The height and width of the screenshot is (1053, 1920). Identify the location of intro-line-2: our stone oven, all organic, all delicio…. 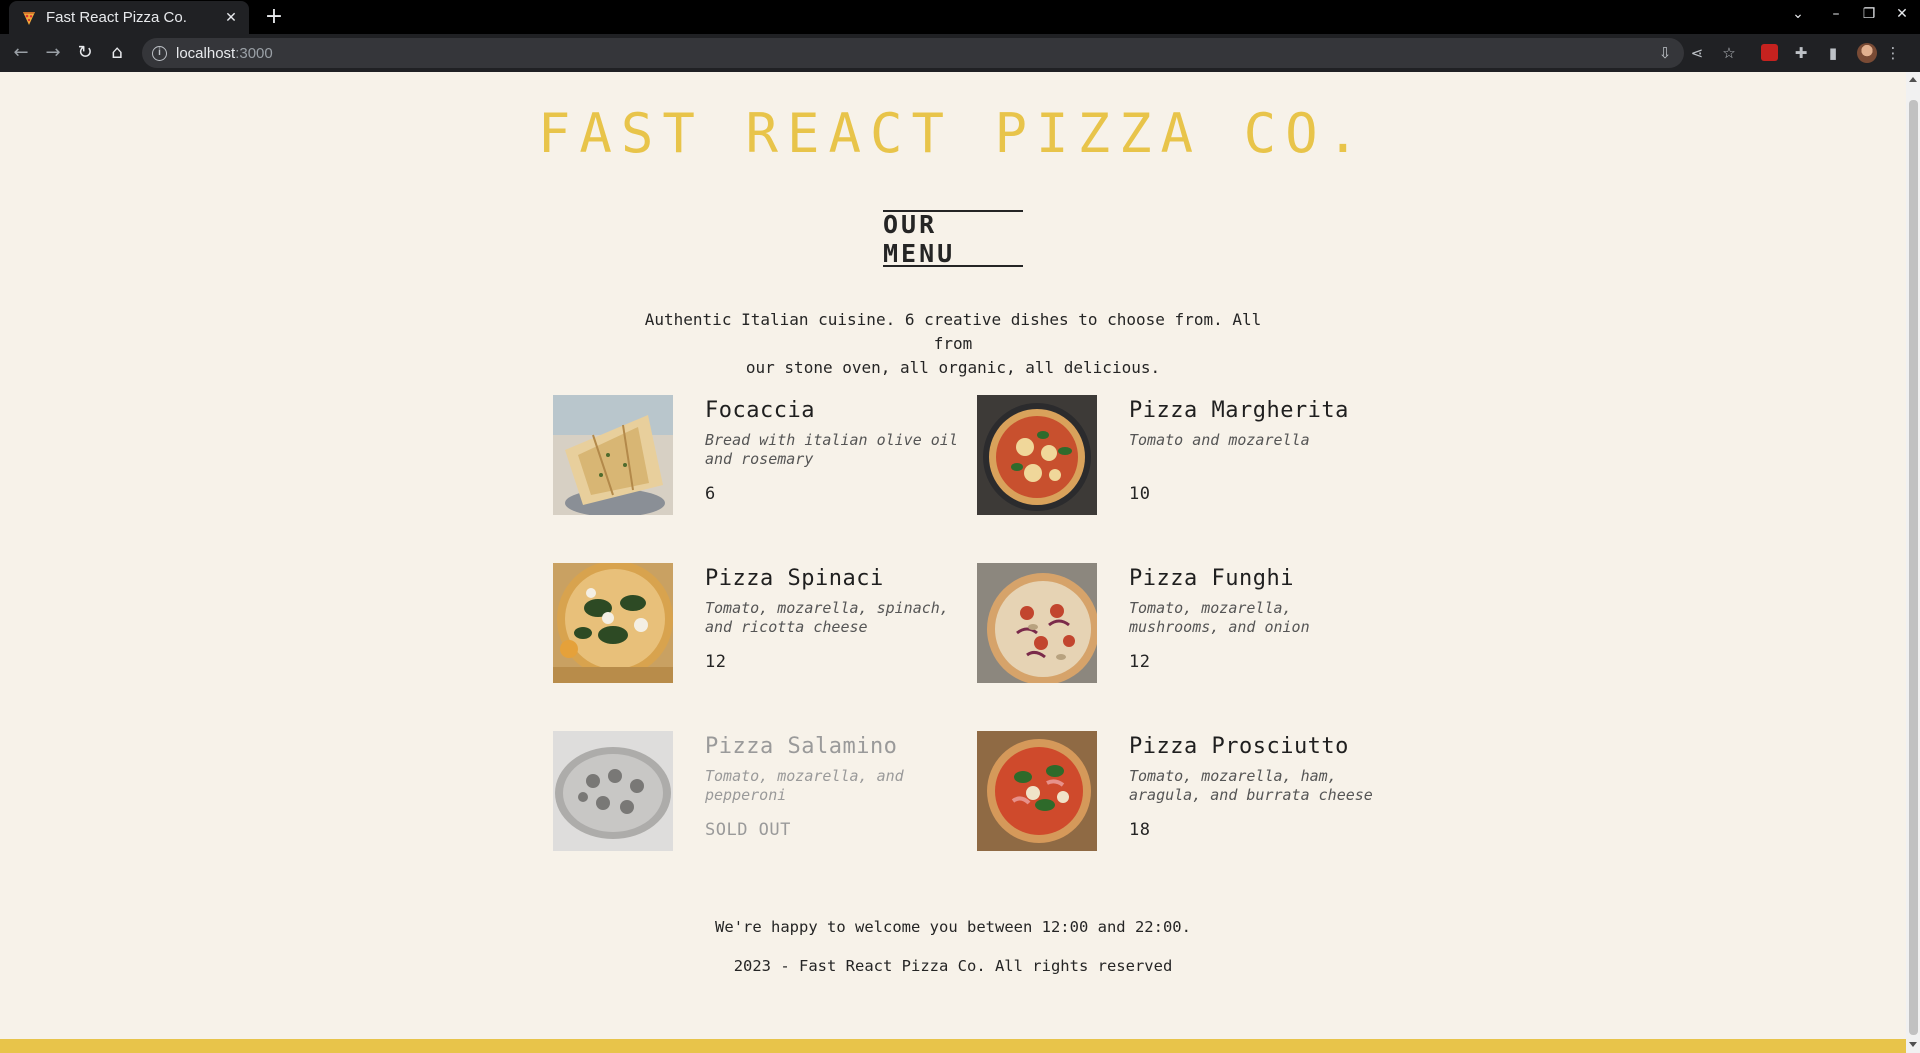
(953, 367).